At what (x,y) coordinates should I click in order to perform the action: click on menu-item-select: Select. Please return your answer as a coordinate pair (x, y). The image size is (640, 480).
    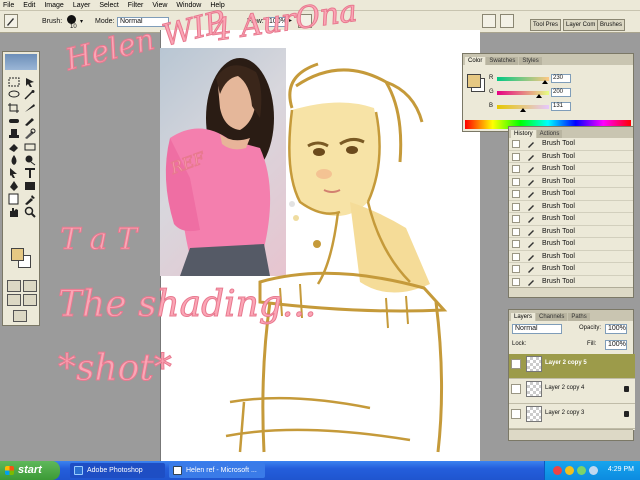
    Looking at the image, I should click on (108, 5).